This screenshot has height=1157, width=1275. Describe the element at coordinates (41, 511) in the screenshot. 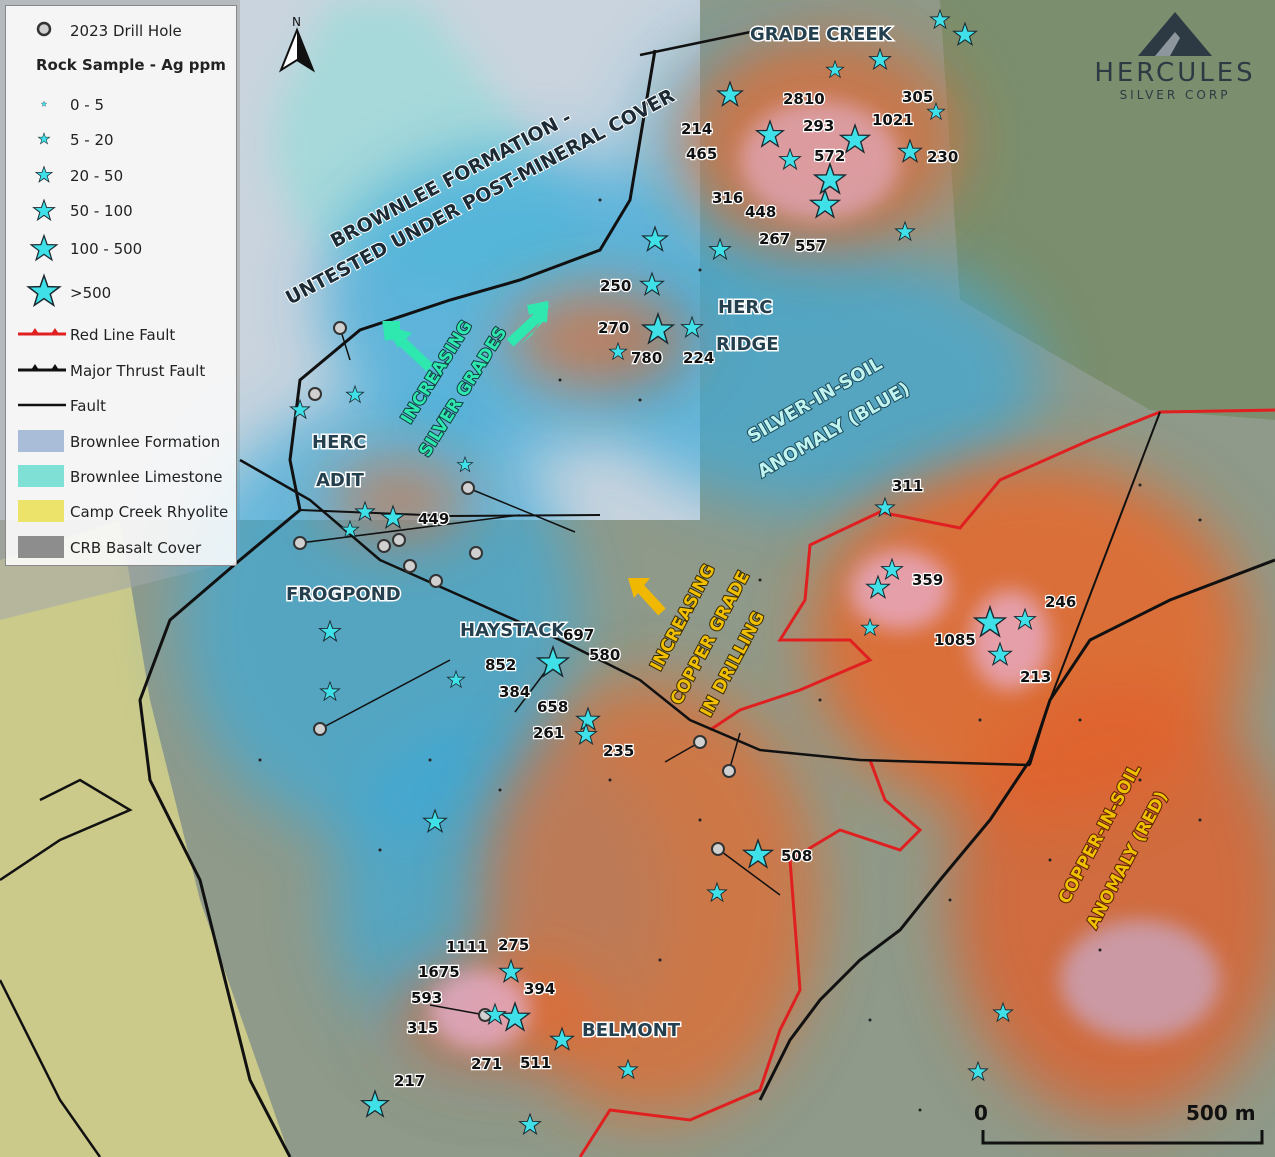

I see `rhyolite-swatch` at that location.